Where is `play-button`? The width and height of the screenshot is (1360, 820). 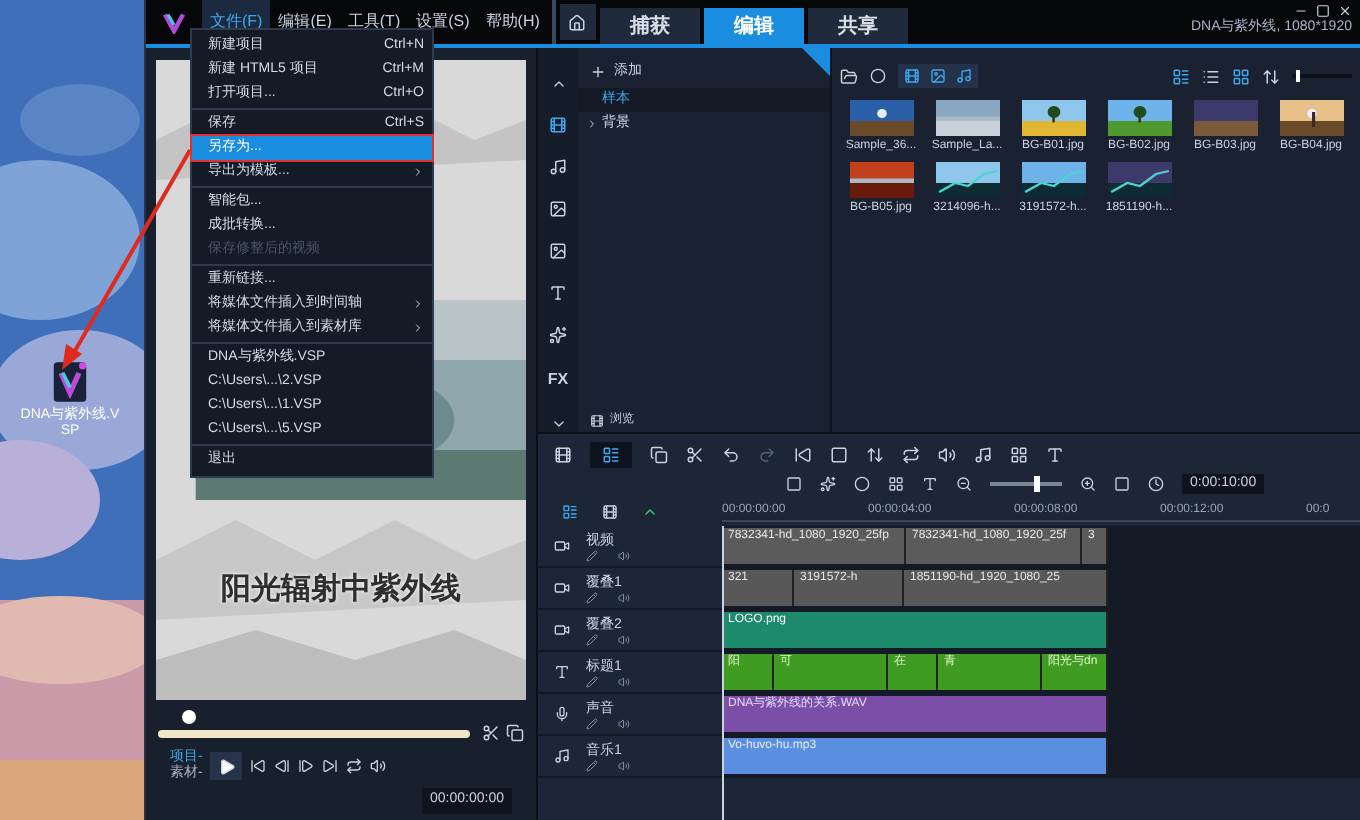 play-button is located at coordinates (226, 766).